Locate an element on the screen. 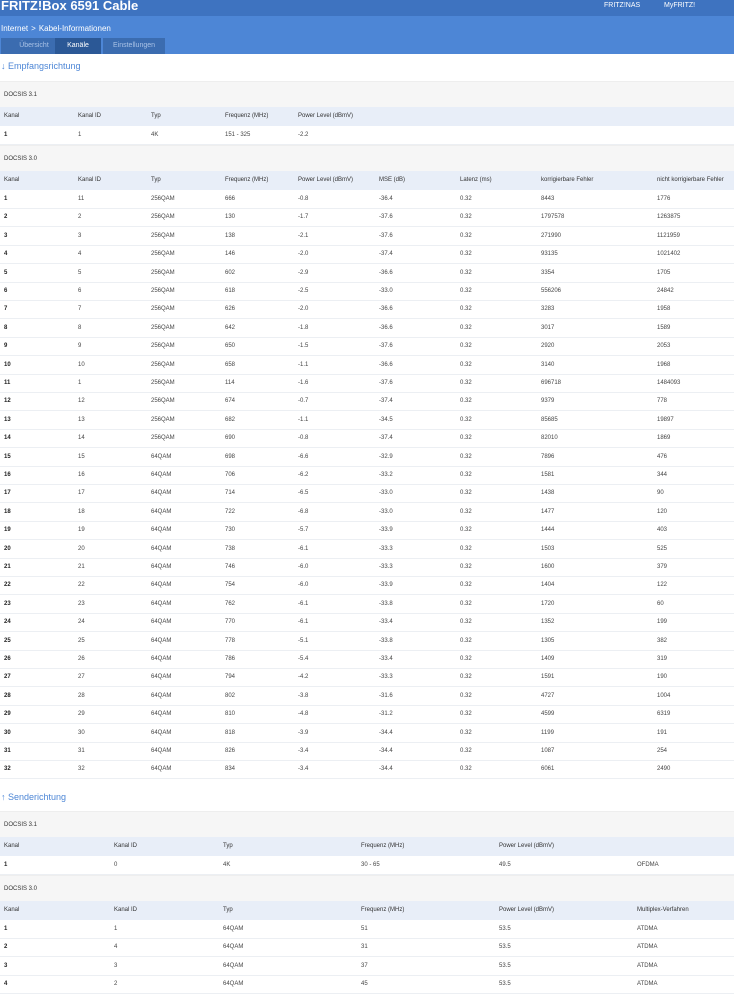 This screenshot has height=999, width=734. table-cell: 19 is located at coordinates (7, 530).